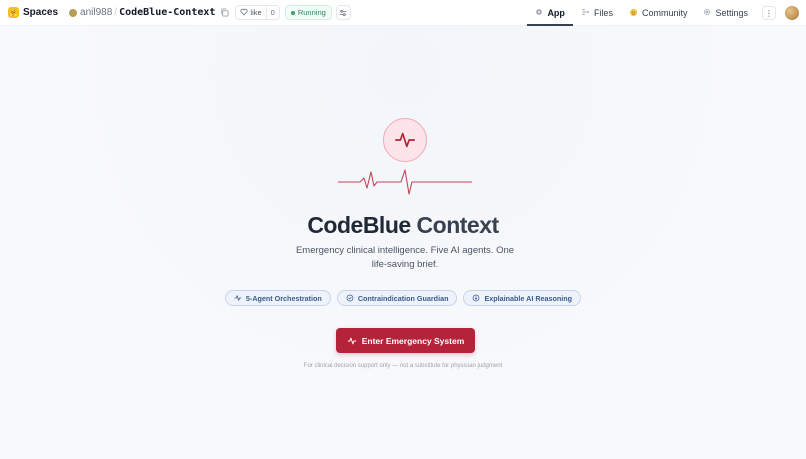 This screenshot has width=806, height=459. I want to click on like-label: like, so click(256, 12).